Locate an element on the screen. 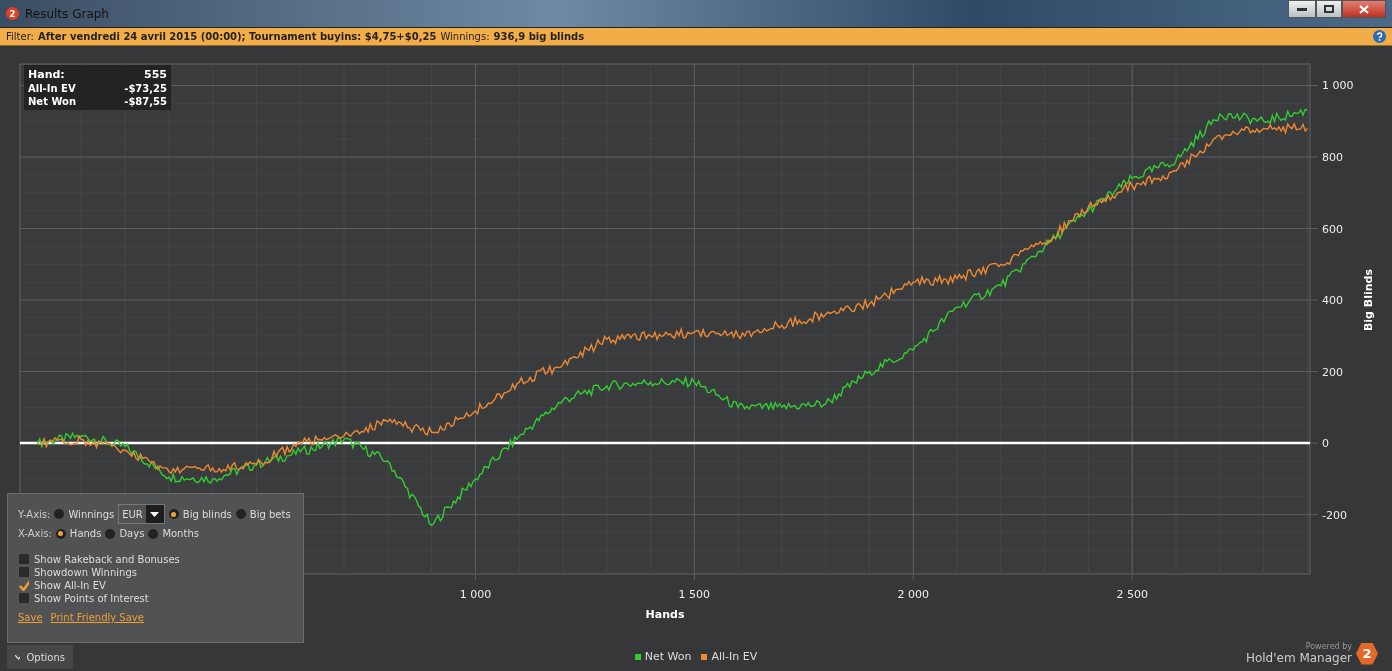  caret-icon is located at coordinates (155, 514).